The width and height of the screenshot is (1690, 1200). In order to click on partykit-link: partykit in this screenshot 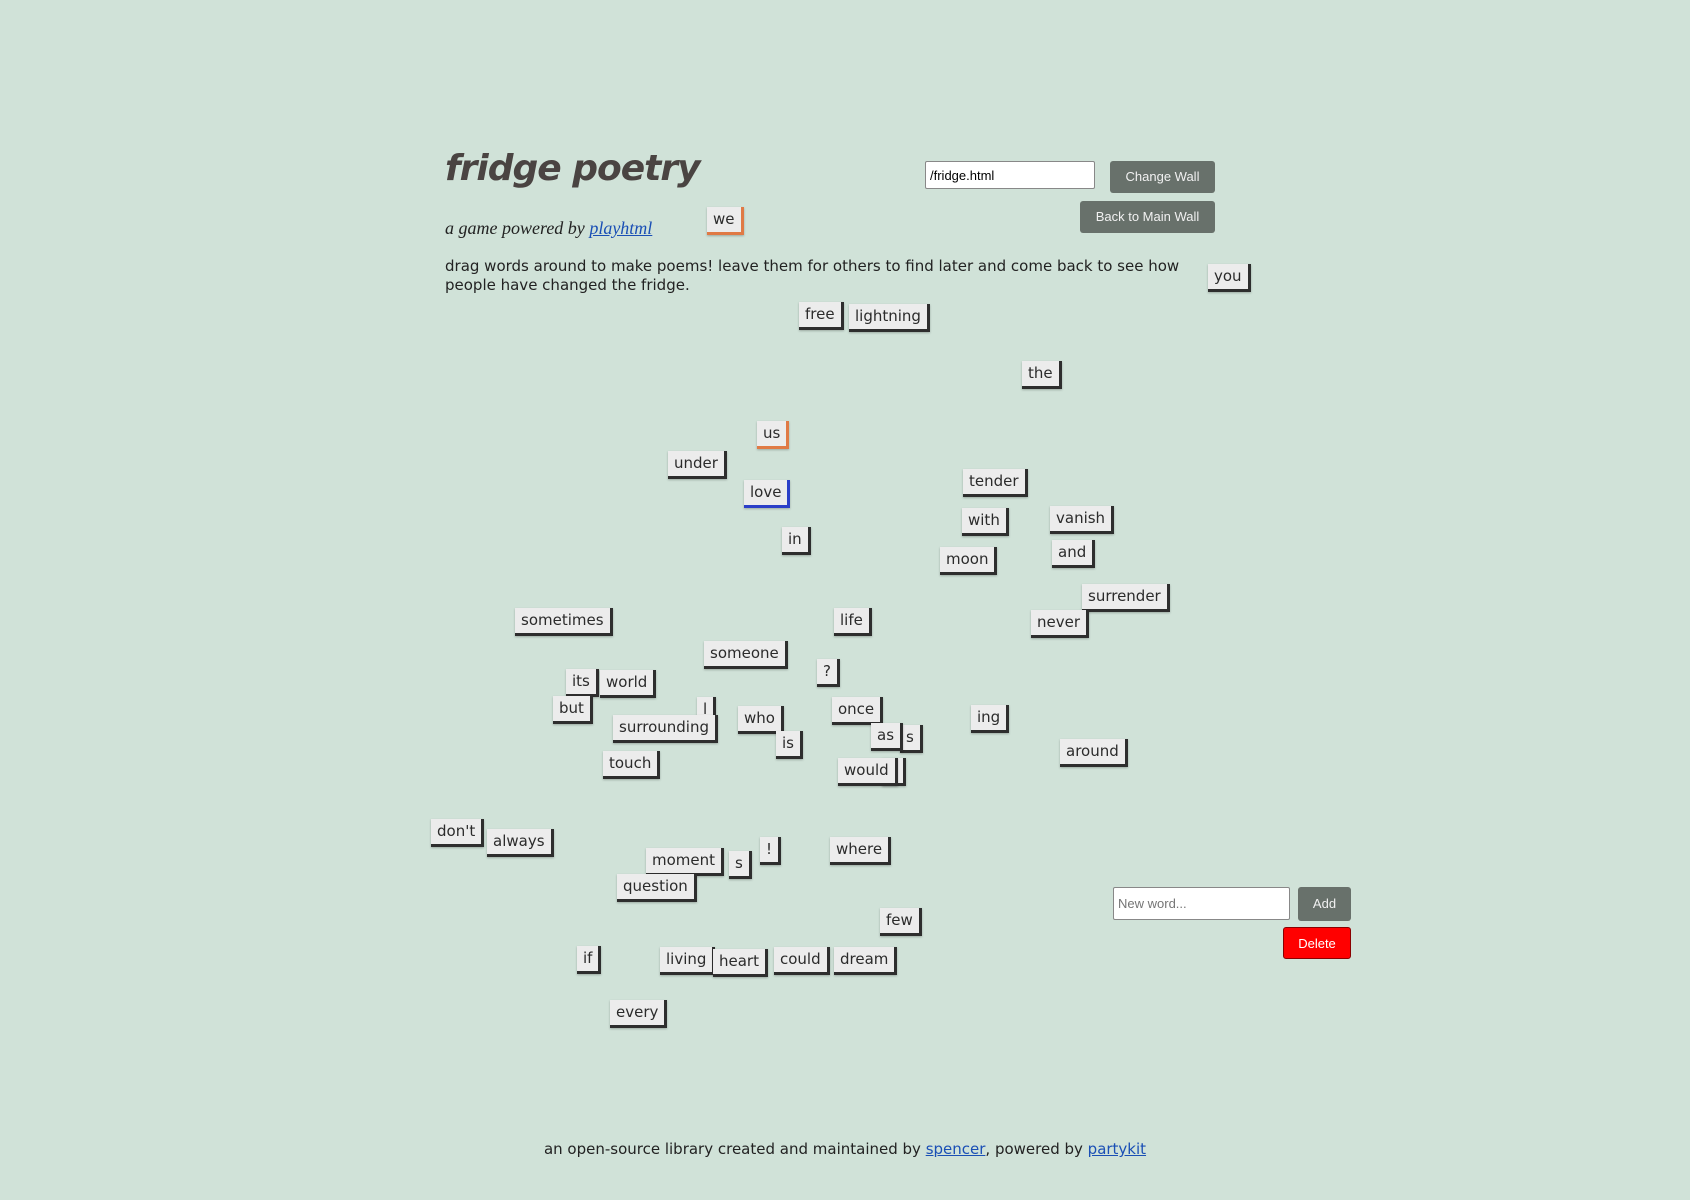, I will do `click(1117, 1149)`.